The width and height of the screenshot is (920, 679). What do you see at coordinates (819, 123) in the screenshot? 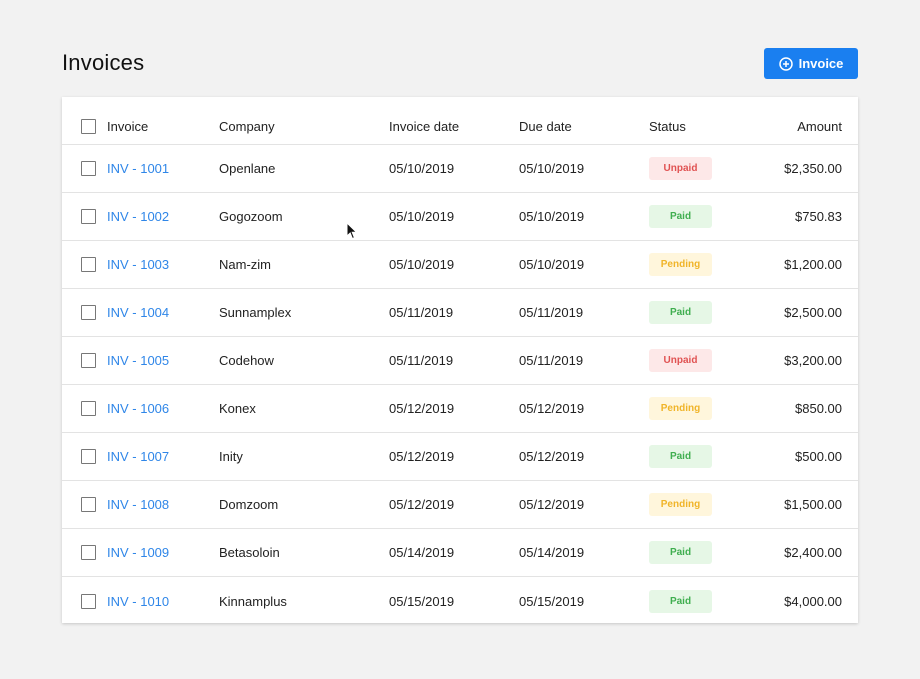
I see `column-header-amount: Amount` at bounding box center [819, 123].